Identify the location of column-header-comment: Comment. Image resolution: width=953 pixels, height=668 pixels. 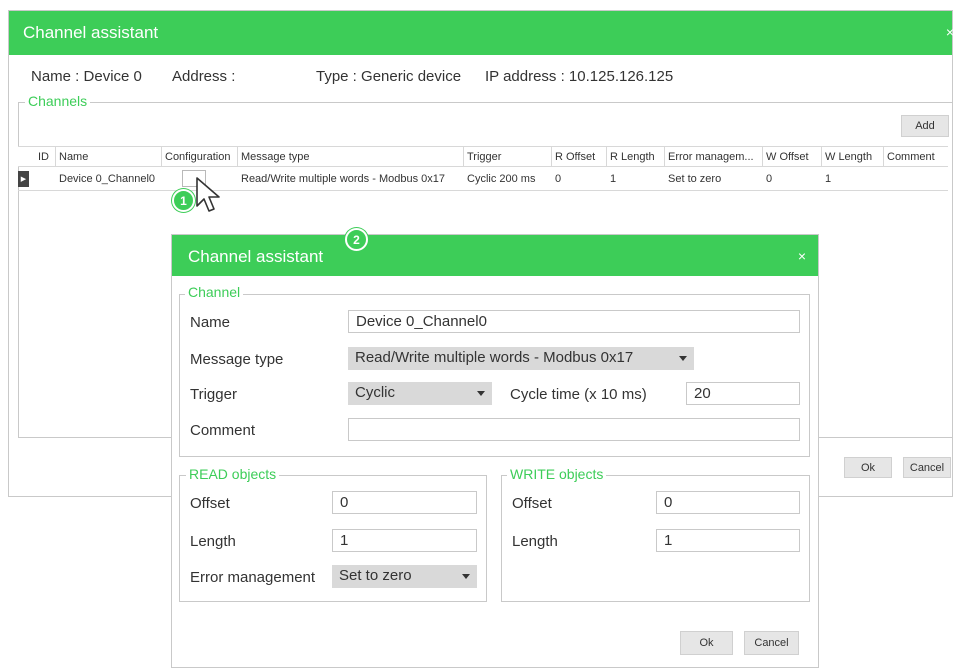
(916, 156).